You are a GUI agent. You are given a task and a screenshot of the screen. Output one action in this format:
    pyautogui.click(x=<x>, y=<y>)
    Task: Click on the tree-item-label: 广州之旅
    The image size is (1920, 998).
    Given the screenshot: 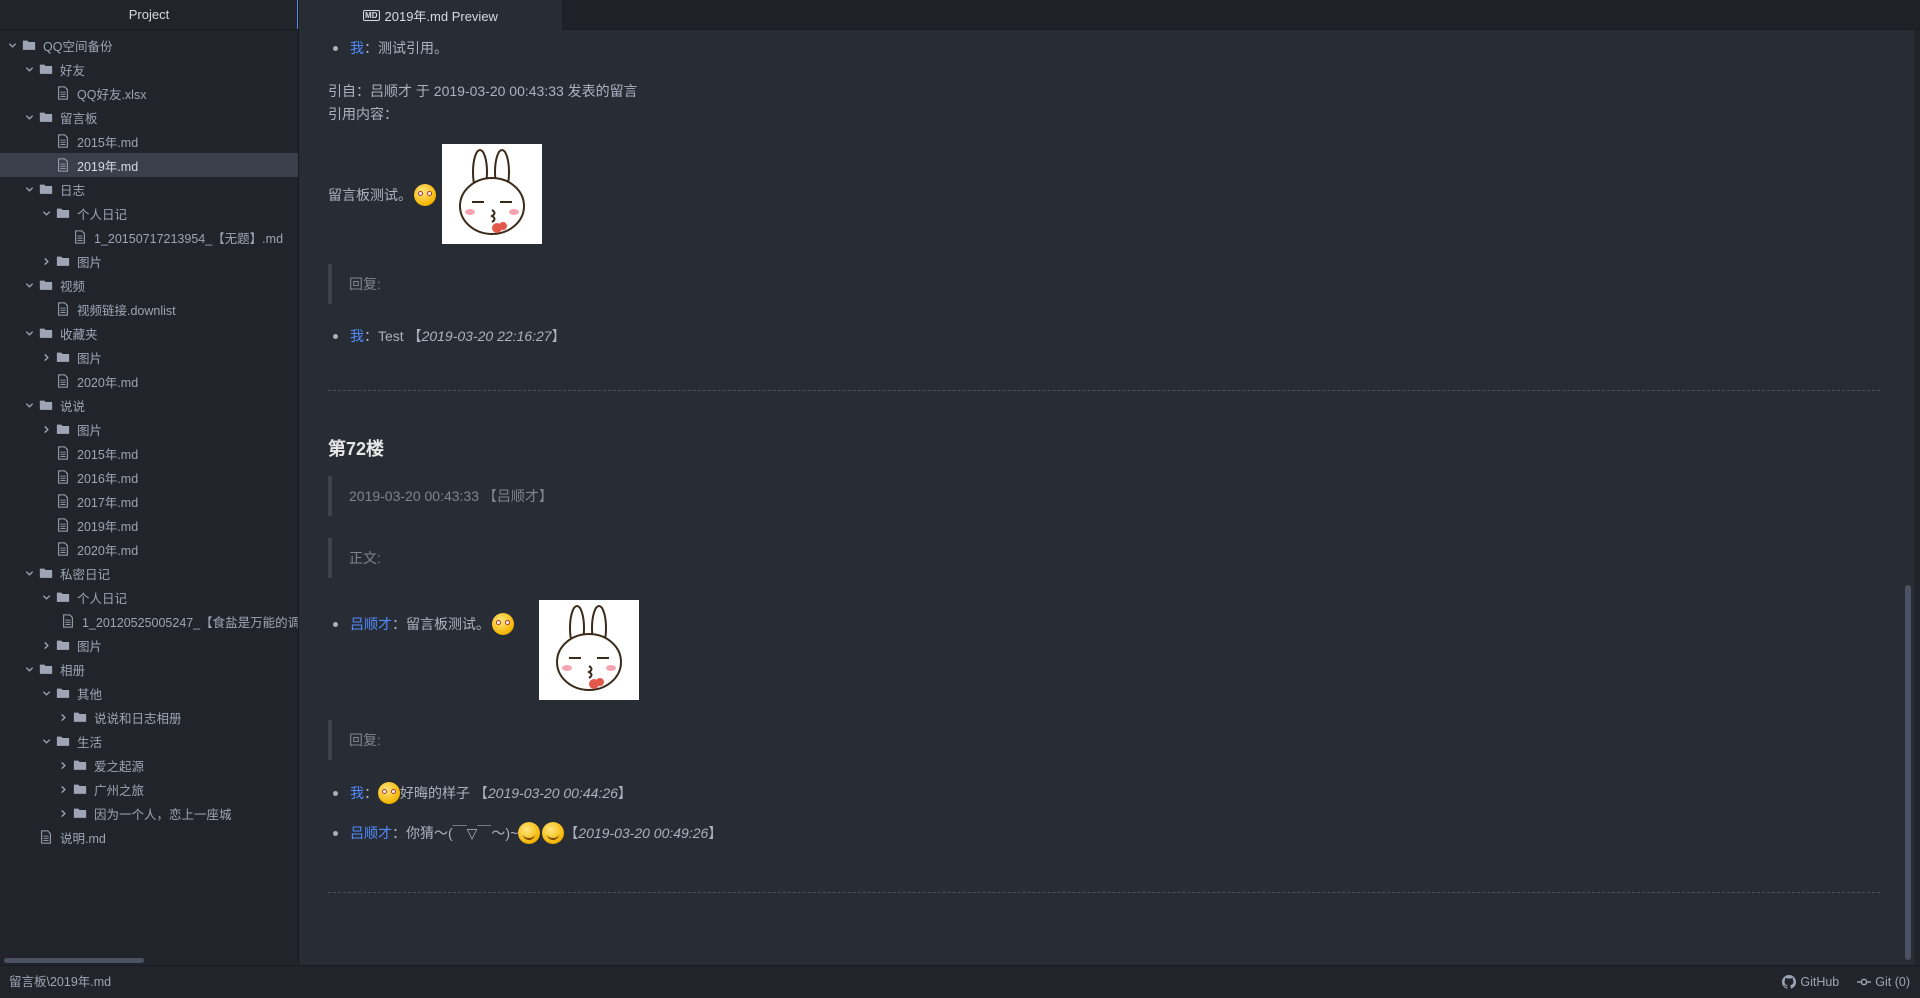 What is the action you would take?
    pyautogui.click(x=119, y=790)
    